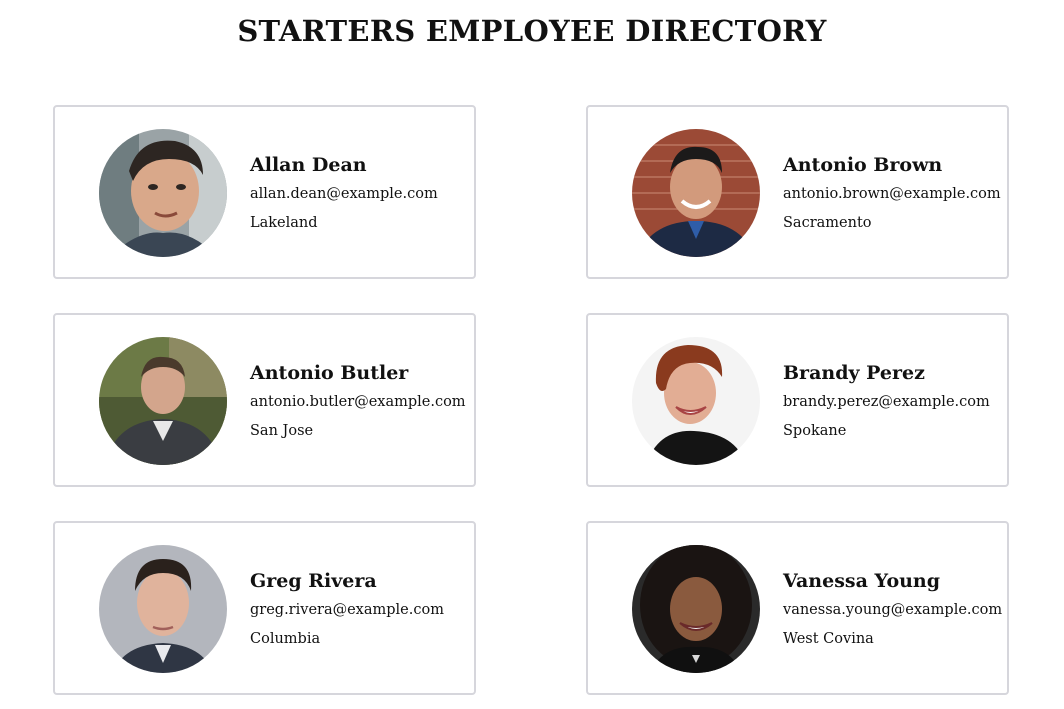 Image resolution: width=1064 pixels, height=709 pixels. I want to click on employee-city: West Covina, so click(828, 639).